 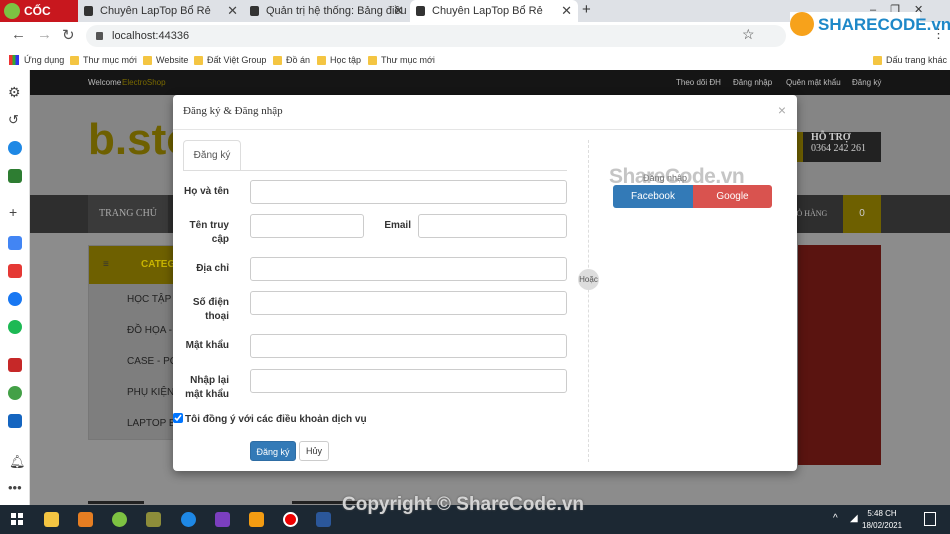 I want to click on messenger-icon, so click(x=15, y=148).